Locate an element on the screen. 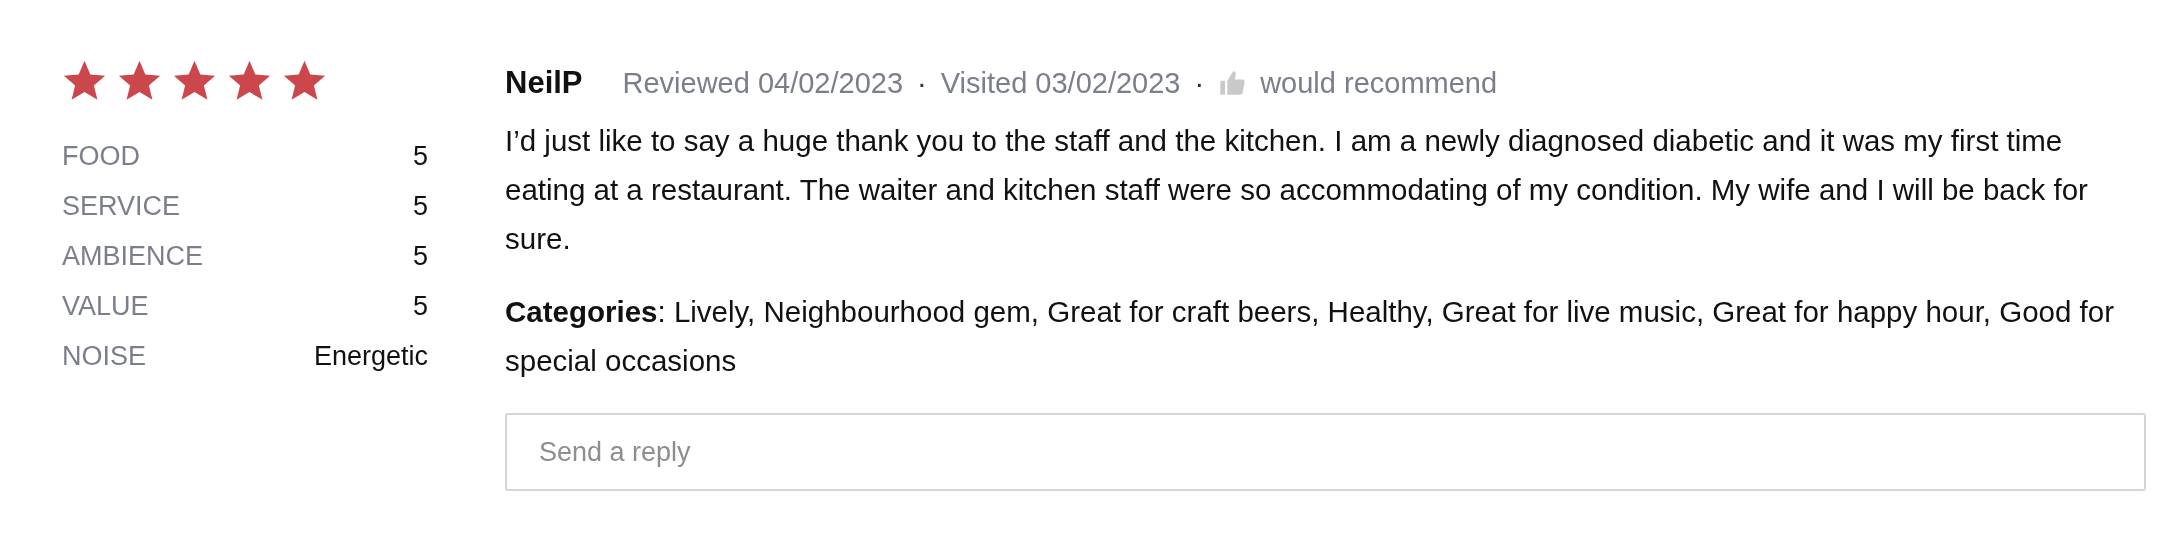  review-categories: Categories: Lively, Neighbourhood gem, Great for craft beers, Healthy, Great for live music, Great for happy hour, Good for special occasions is located at coordinates (1310, 336).